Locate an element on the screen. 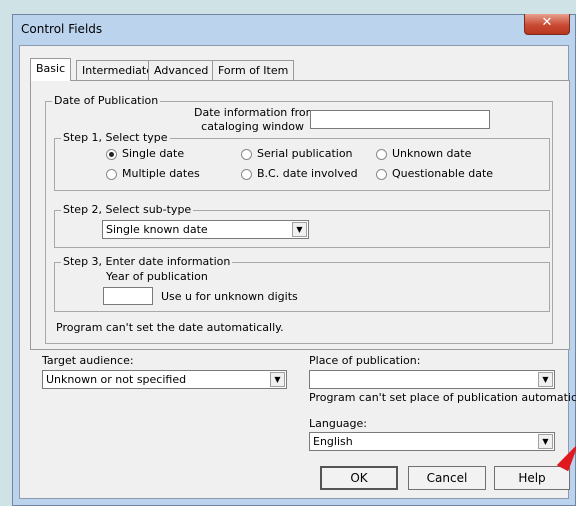 The image size is (576, 506). title-bar: Control Fields ✕ is located at coordinates (294, 28).